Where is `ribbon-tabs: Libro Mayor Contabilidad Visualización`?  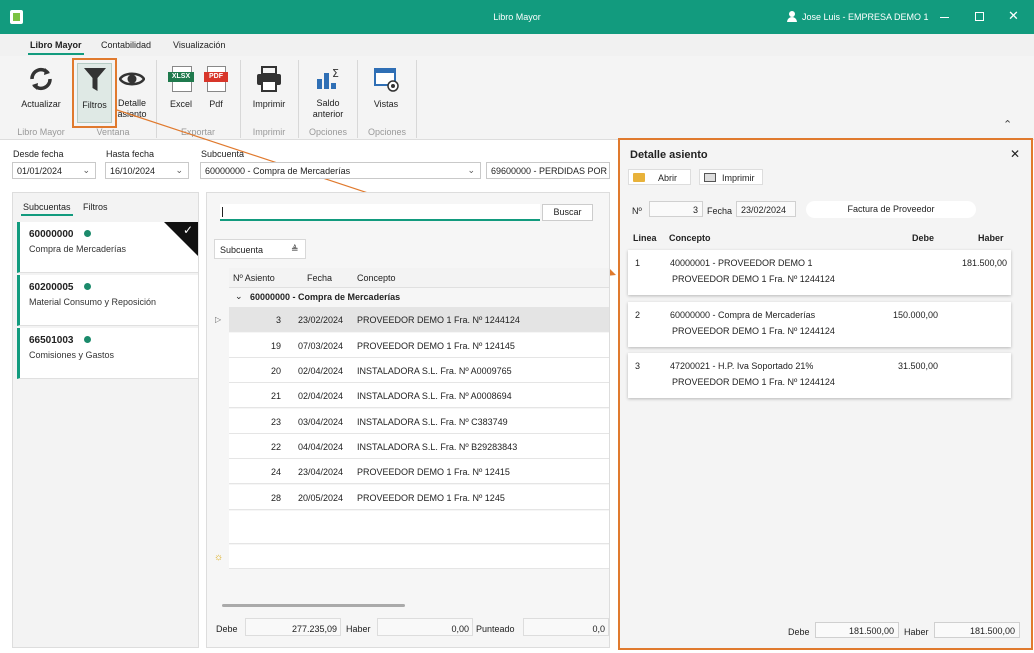 ribbon-tabs: Libro Mayor Contabilidad Visualización is located at coordinates (517, 45).